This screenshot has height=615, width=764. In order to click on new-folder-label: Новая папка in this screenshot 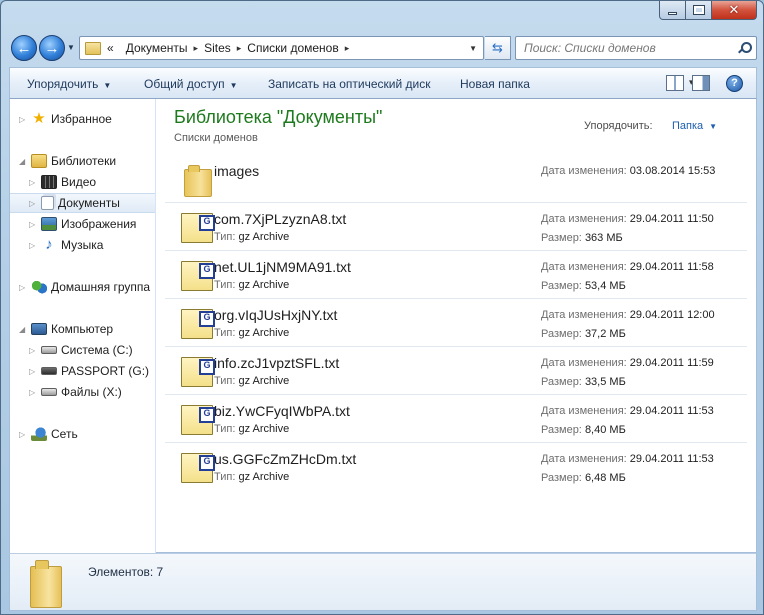, I will do `click(495, 84)`.